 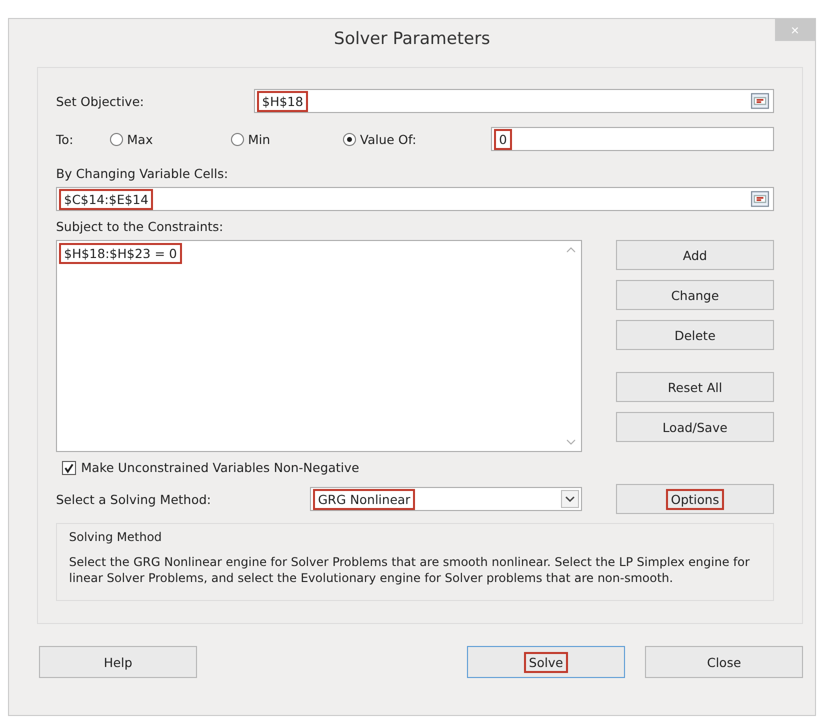 I want to click on field-label: Select a Solving Method:, so click(x=134, y=499).